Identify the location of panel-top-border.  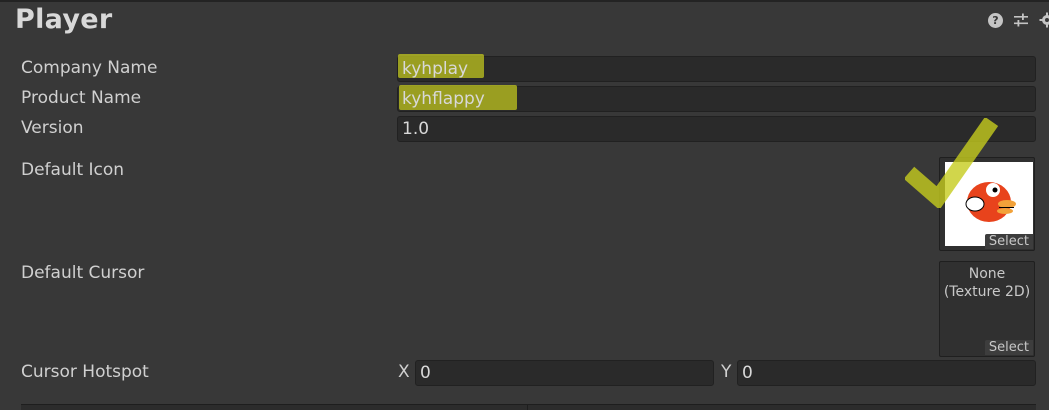
(524, 1).